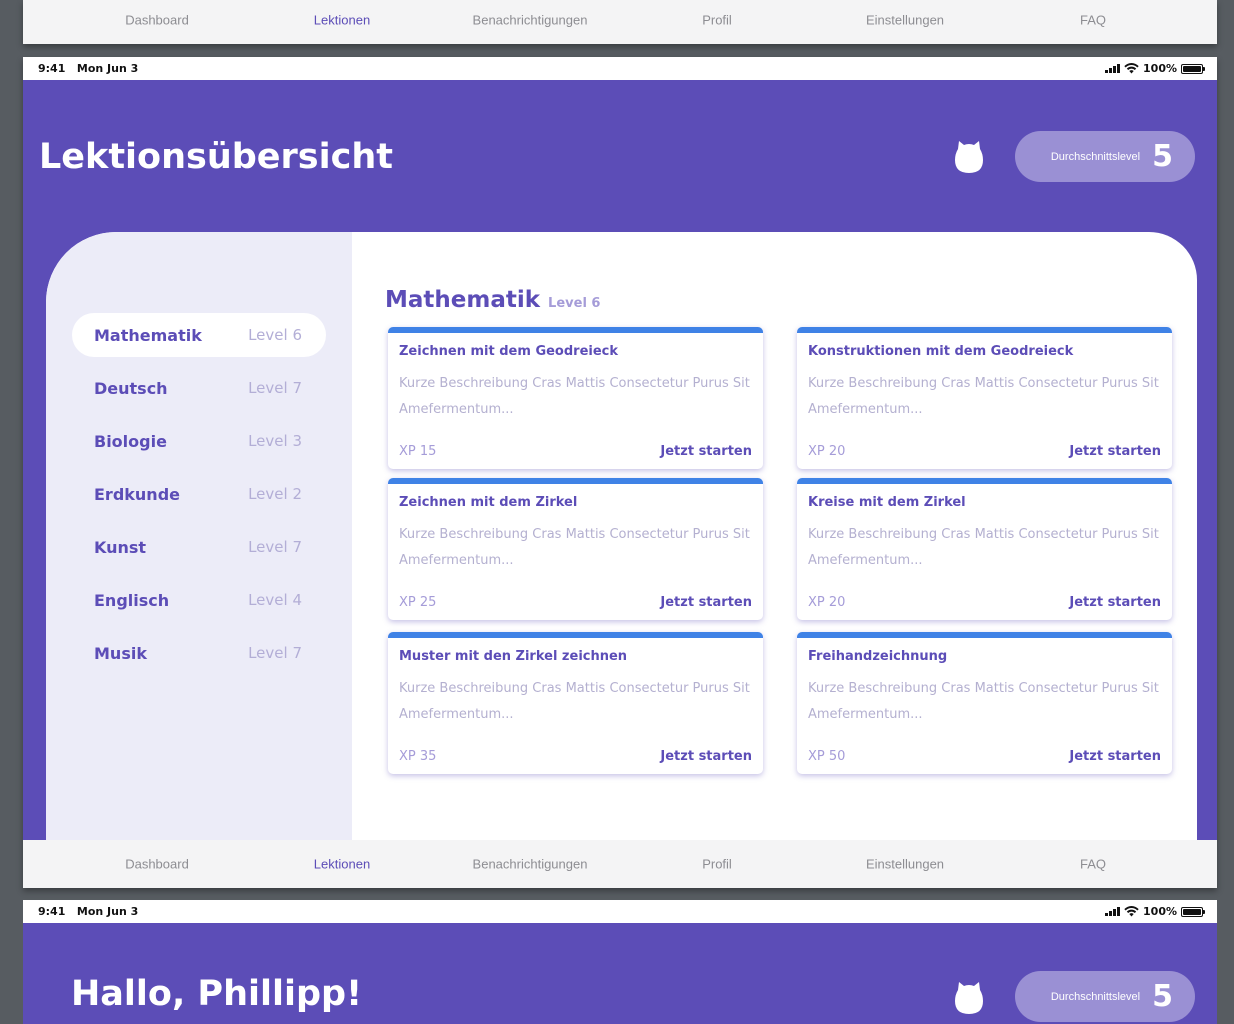 The image size is (1234, 1024). What do you see at coordinates (199, 653) in the screenshot?
I see `sidebar-item-musik: Musik Level 7` at bounding box center [199, 653].